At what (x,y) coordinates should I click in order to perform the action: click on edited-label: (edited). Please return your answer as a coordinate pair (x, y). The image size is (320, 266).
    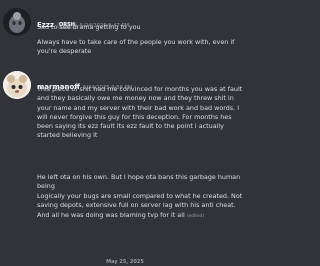
    Looking at the image, I should click on (195, 216).